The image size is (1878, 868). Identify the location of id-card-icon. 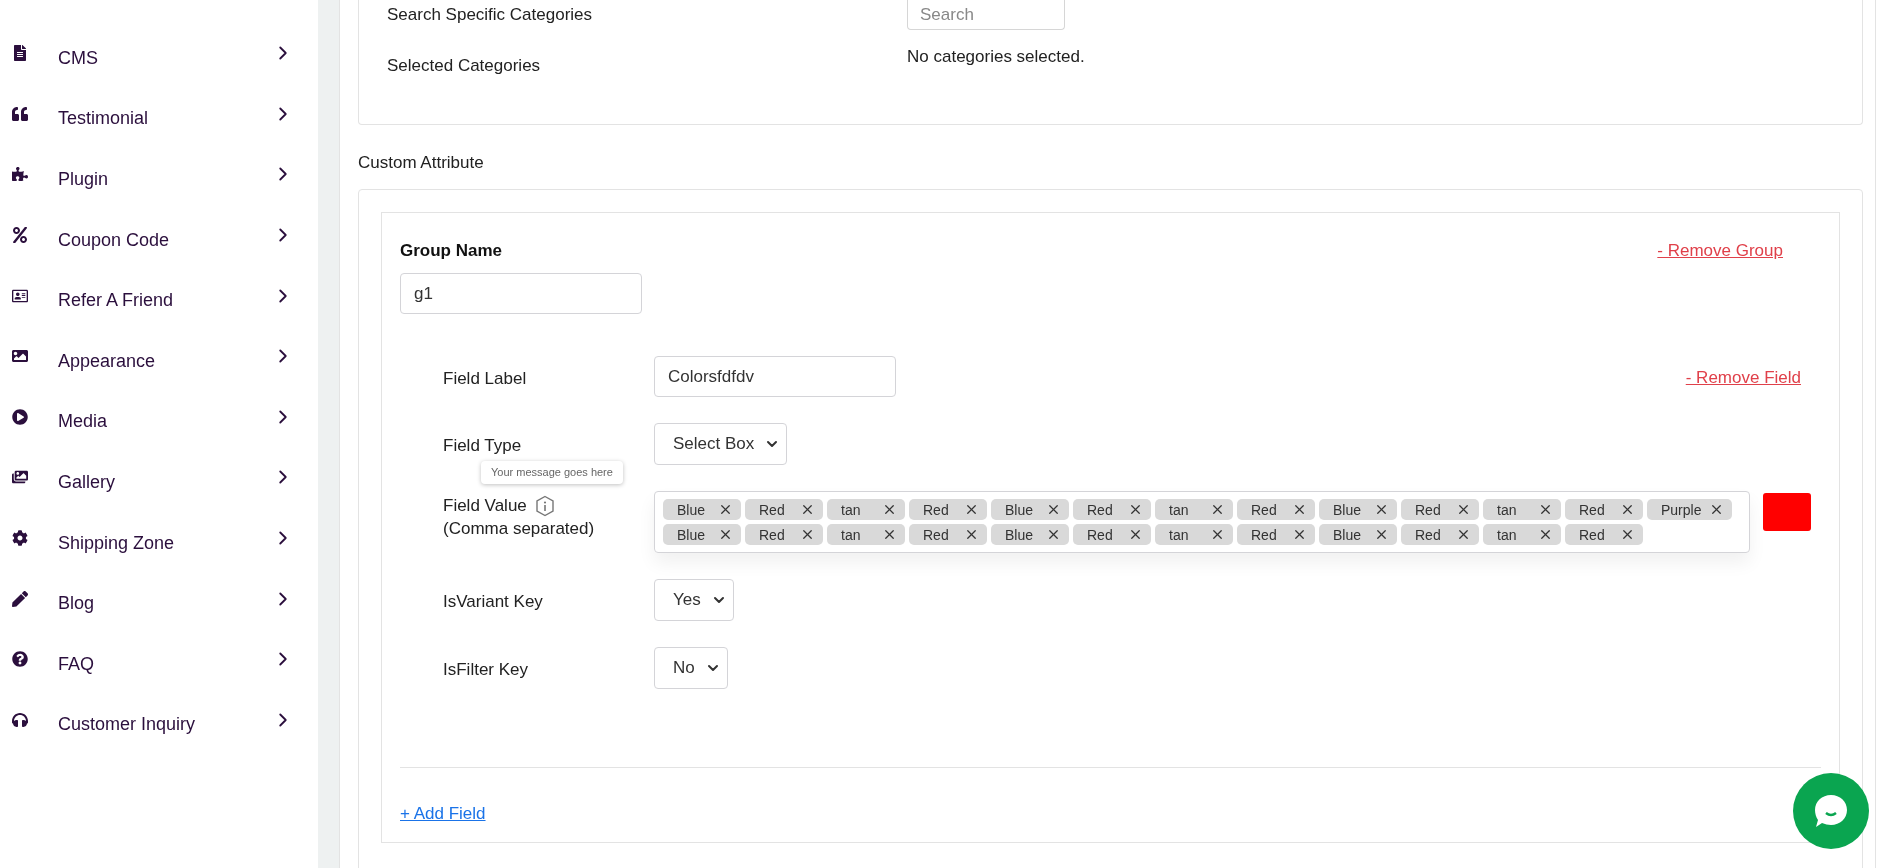
(20, 295).